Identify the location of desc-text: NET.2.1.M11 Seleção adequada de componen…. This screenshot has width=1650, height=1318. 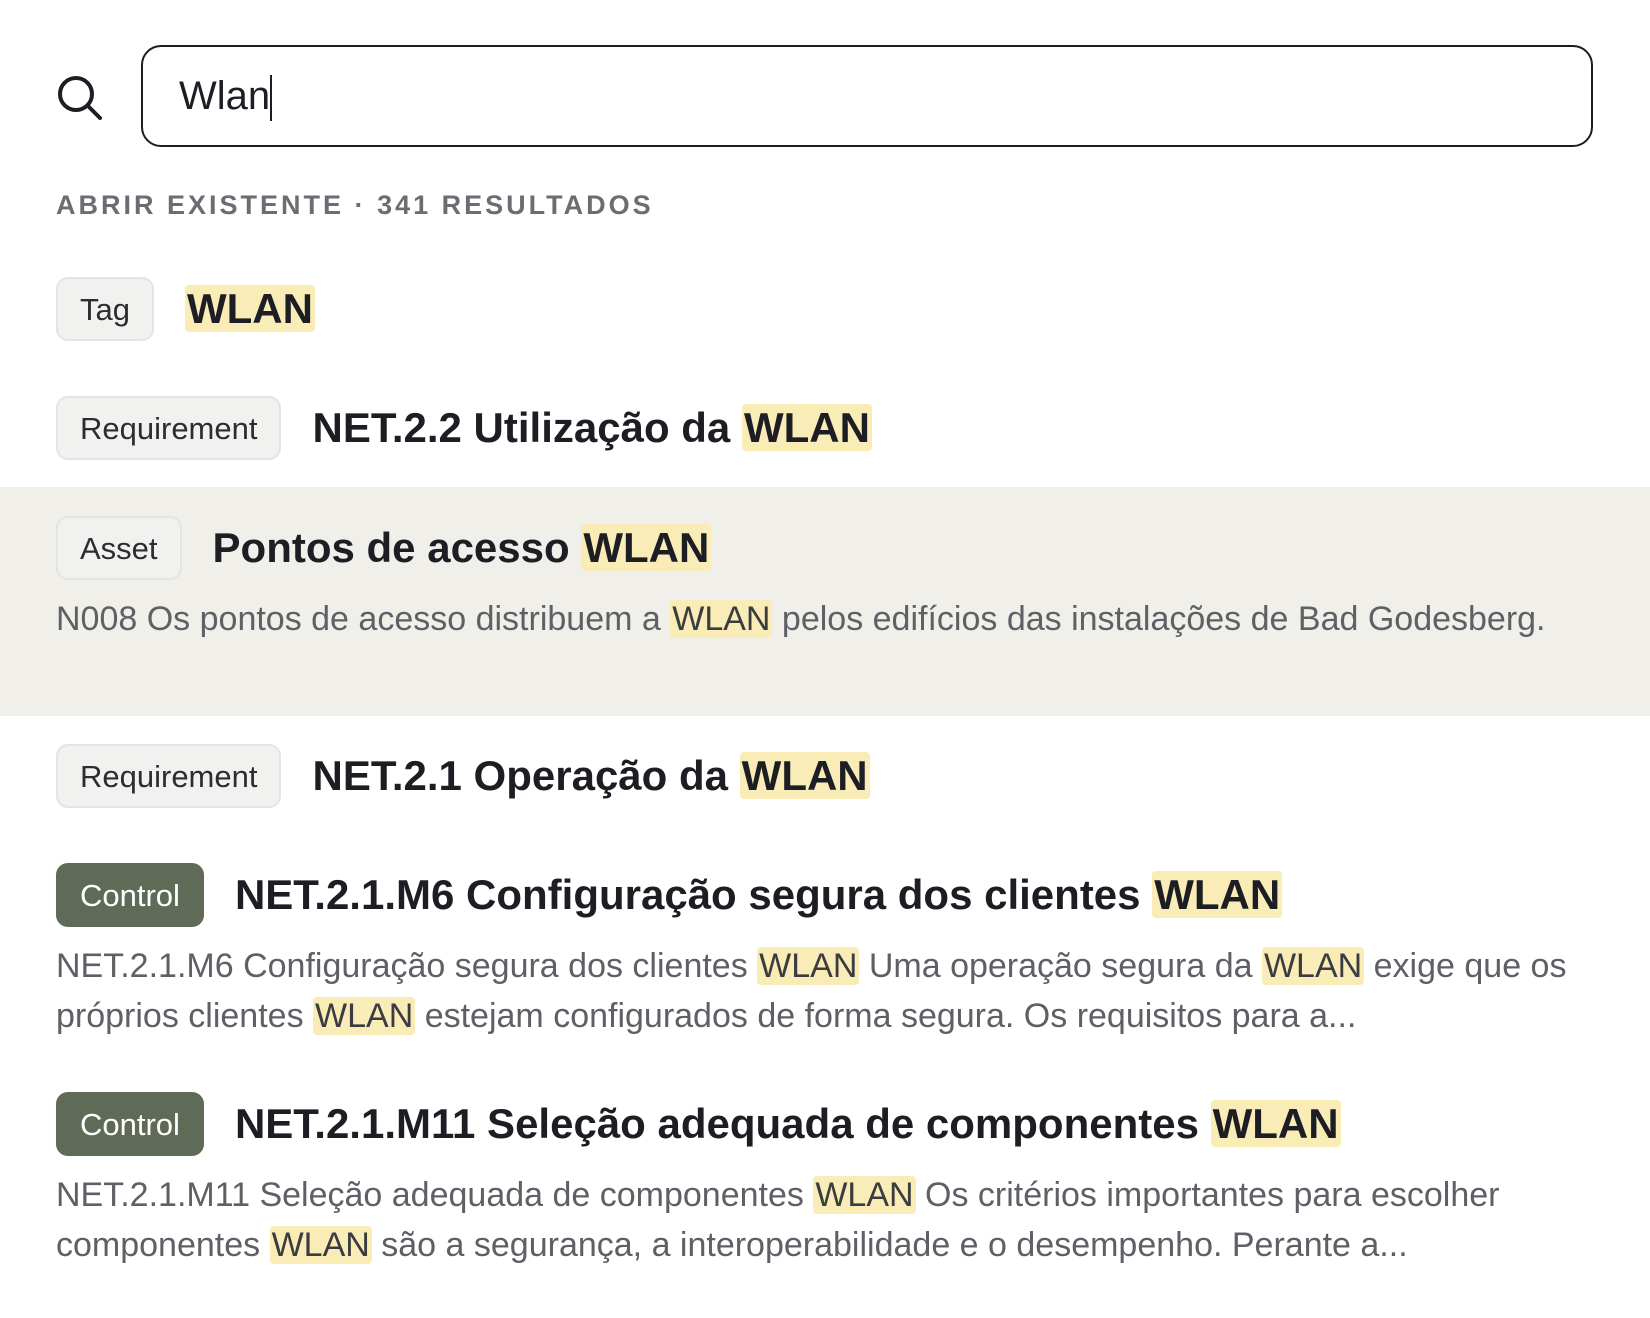
(435, 1195).